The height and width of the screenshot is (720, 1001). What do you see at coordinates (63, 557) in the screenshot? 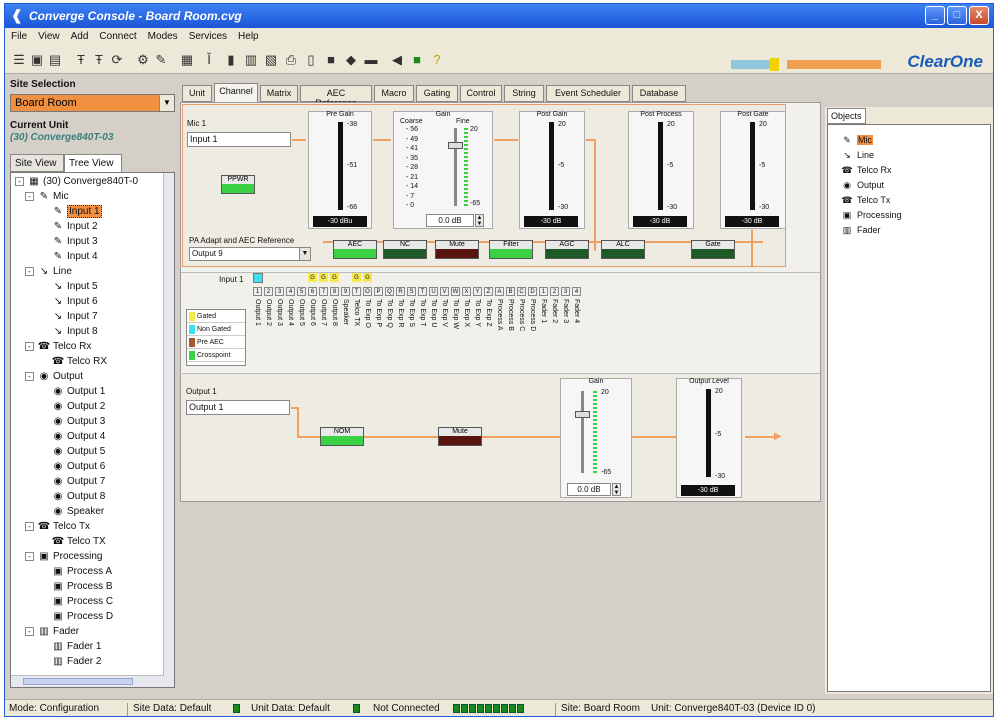
I see `tree-group-processing: - ▣ Processing` at bounding box center [63, 557].